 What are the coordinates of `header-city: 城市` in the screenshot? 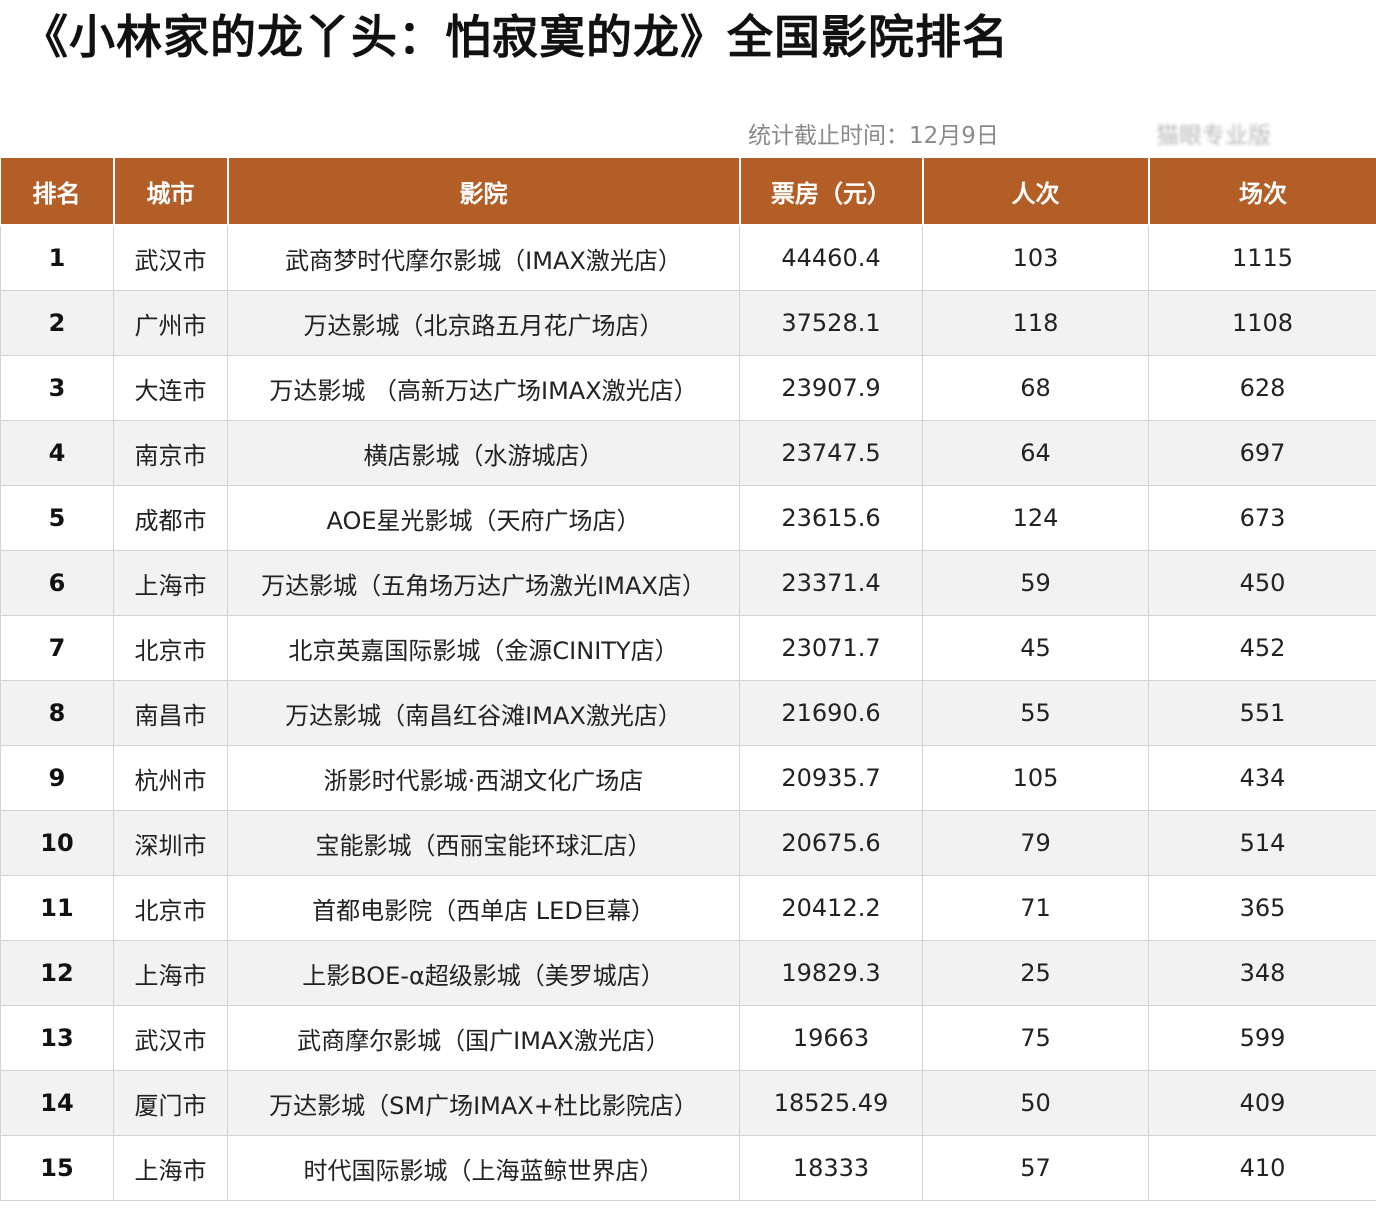 It's located at (170, 192).